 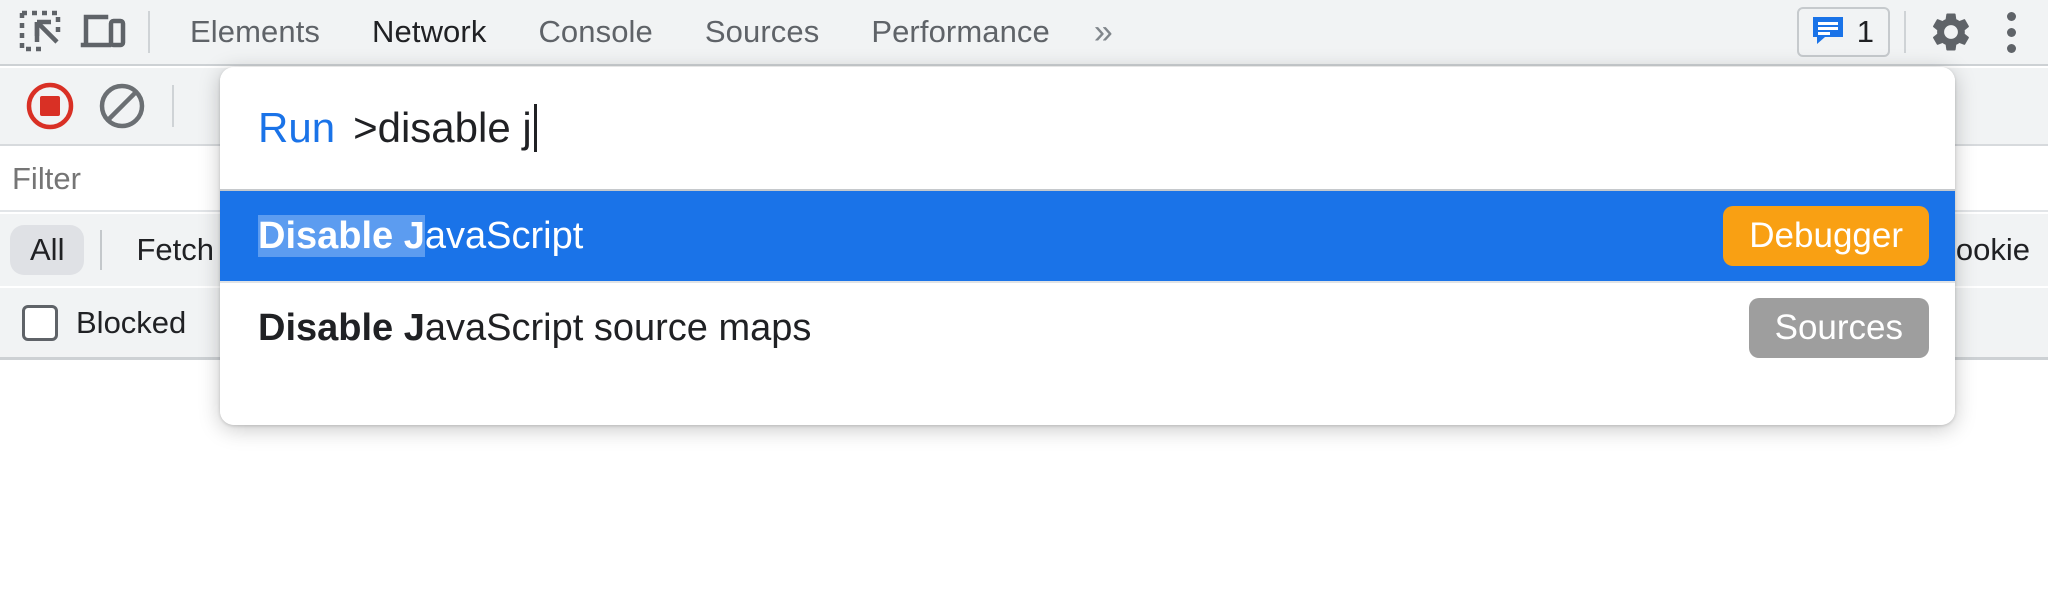 I want to click on result-title: Disable JavaScript, so click(x=421, y=236).